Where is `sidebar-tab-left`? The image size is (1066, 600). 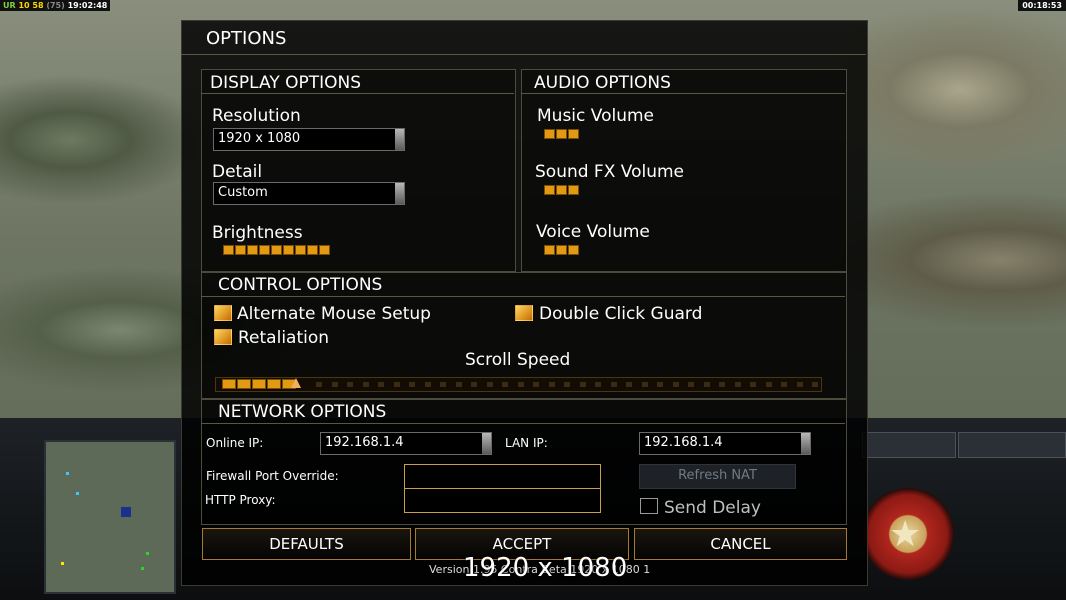 sidebar-tab-left is located at coordinates (909, 445).